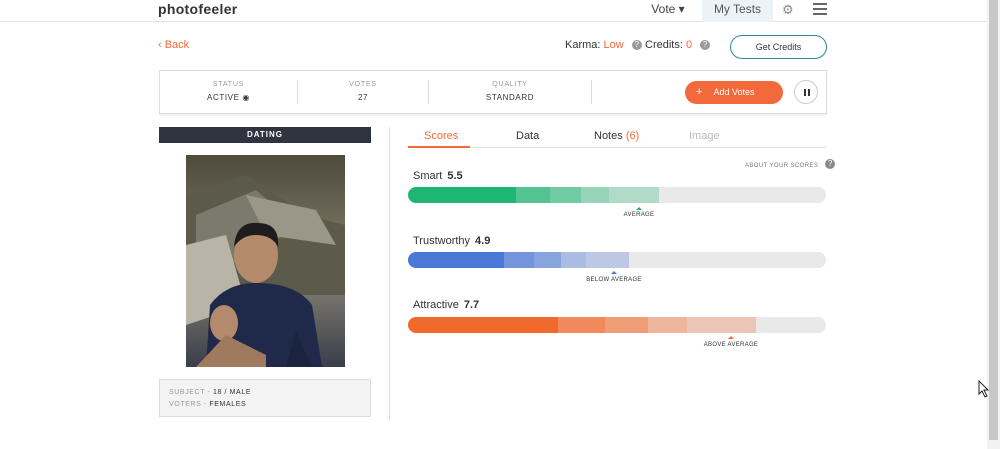 The image size is (1000, 449). What do you see at coordinates (471, 305) in the screenshot?
I see `score-value: 7.7` at bounding box center [471, 305].